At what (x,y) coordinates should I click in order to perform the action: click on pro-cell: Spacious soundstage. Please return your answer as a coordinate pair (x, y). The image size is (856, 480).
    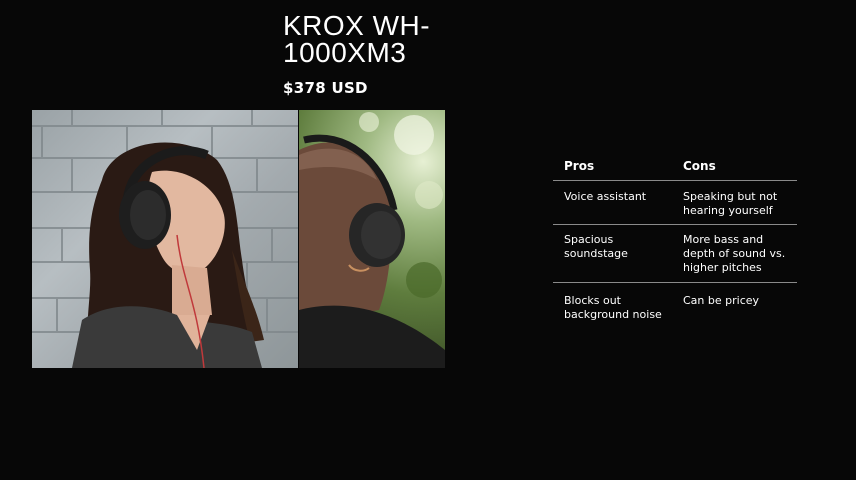
    Looking at the image, I should click on (596, 246).